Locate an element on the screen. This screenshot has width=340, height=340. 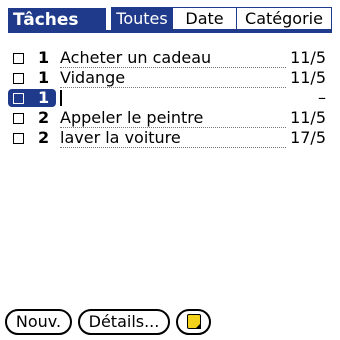
new-task-button: Nouv. is located at coordinates (38, 322).